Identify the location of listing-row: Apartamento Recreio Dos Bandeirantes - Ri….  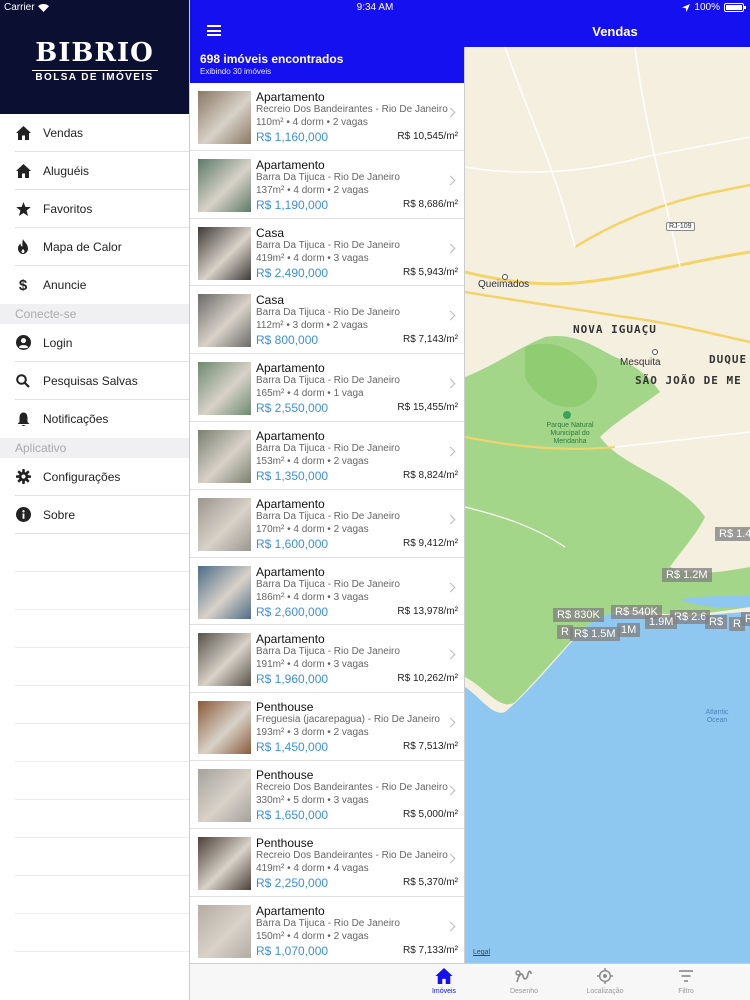
(327, 117).